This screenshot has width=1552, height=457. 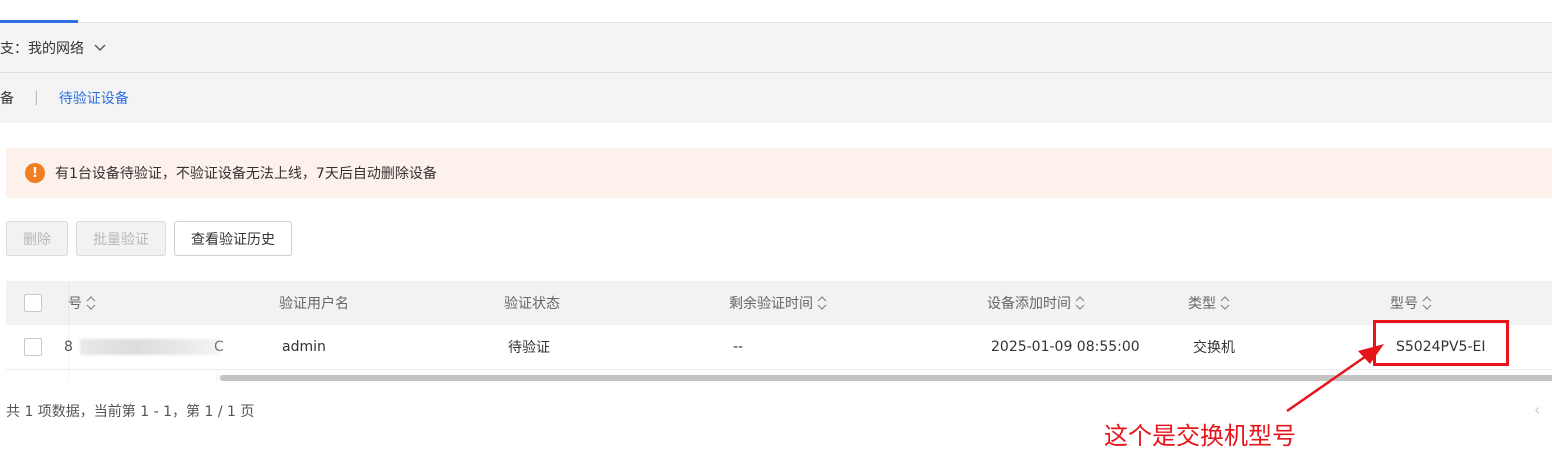 I want to click on top-tab-bar, so click(x=776, y=11).